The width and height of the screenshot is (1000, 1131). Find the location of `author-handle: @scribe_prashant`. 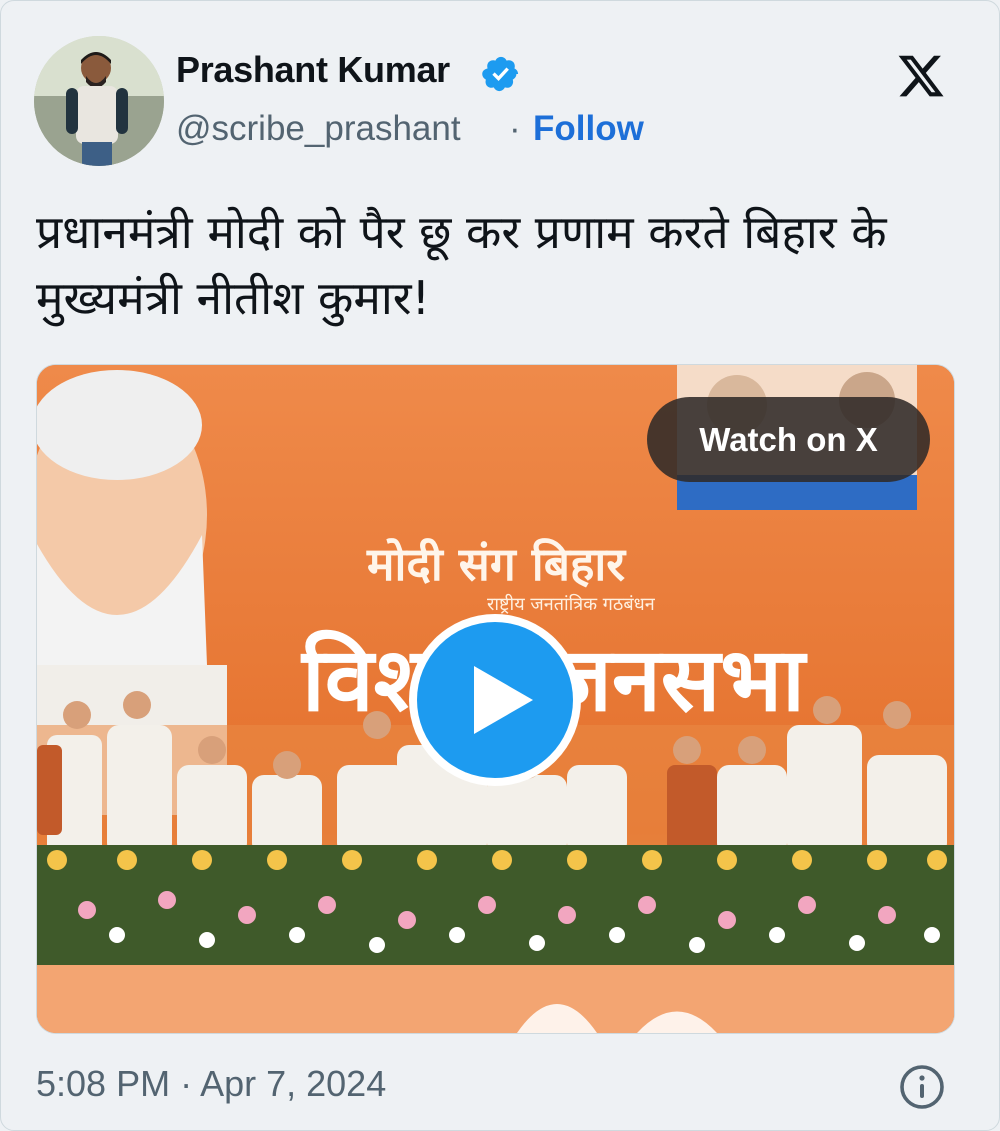

author-handle: @scribe_prashant is located at coordinates (318, 129).